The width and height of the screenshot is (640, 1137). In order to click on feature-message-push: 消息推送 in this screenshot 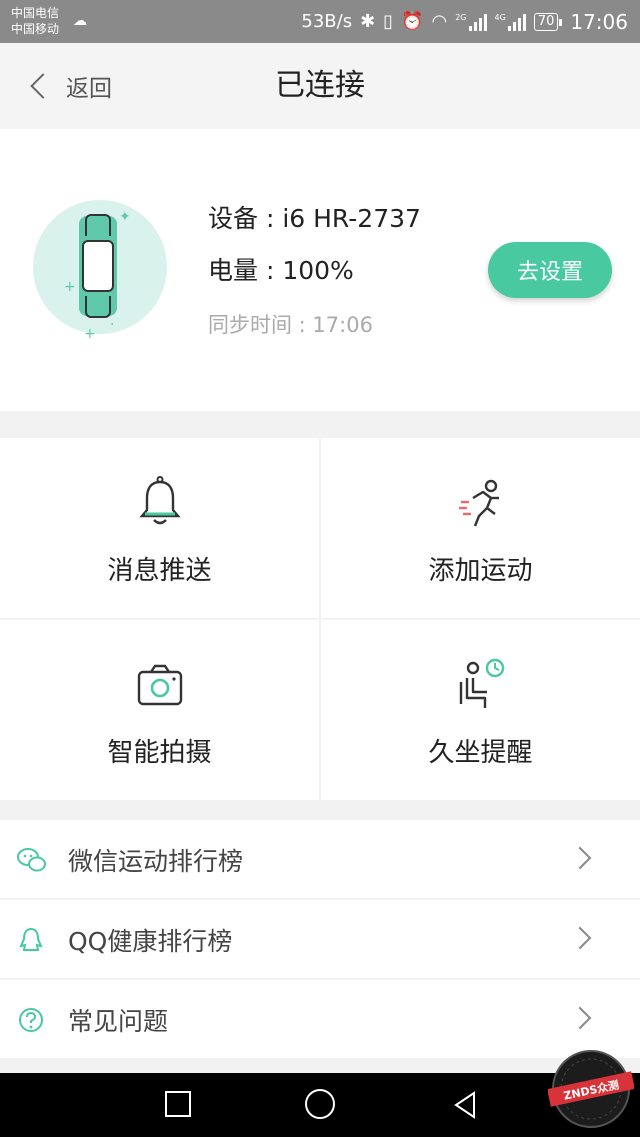, I will do `click(159, 528)`.